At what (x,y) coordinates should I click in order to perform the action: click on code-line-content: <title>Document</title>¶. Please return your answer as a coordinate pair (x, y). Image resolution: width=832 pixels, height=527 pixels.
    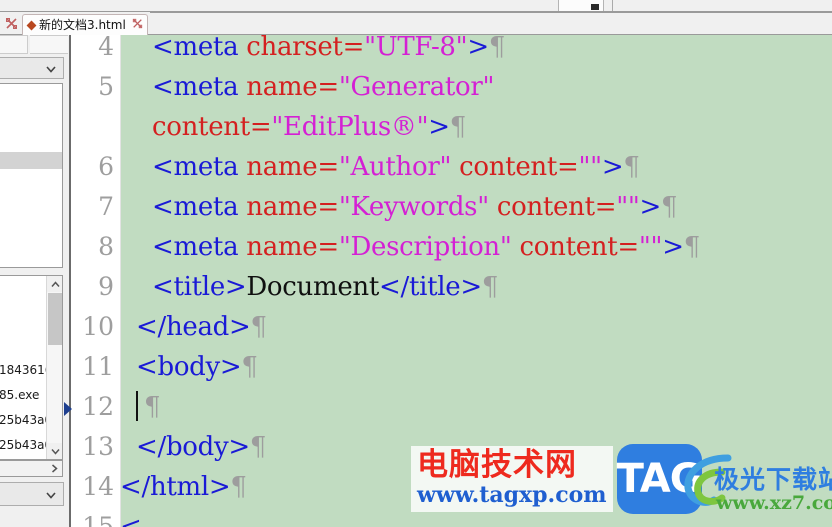
    Looking at the image, I should click on (325, 287).